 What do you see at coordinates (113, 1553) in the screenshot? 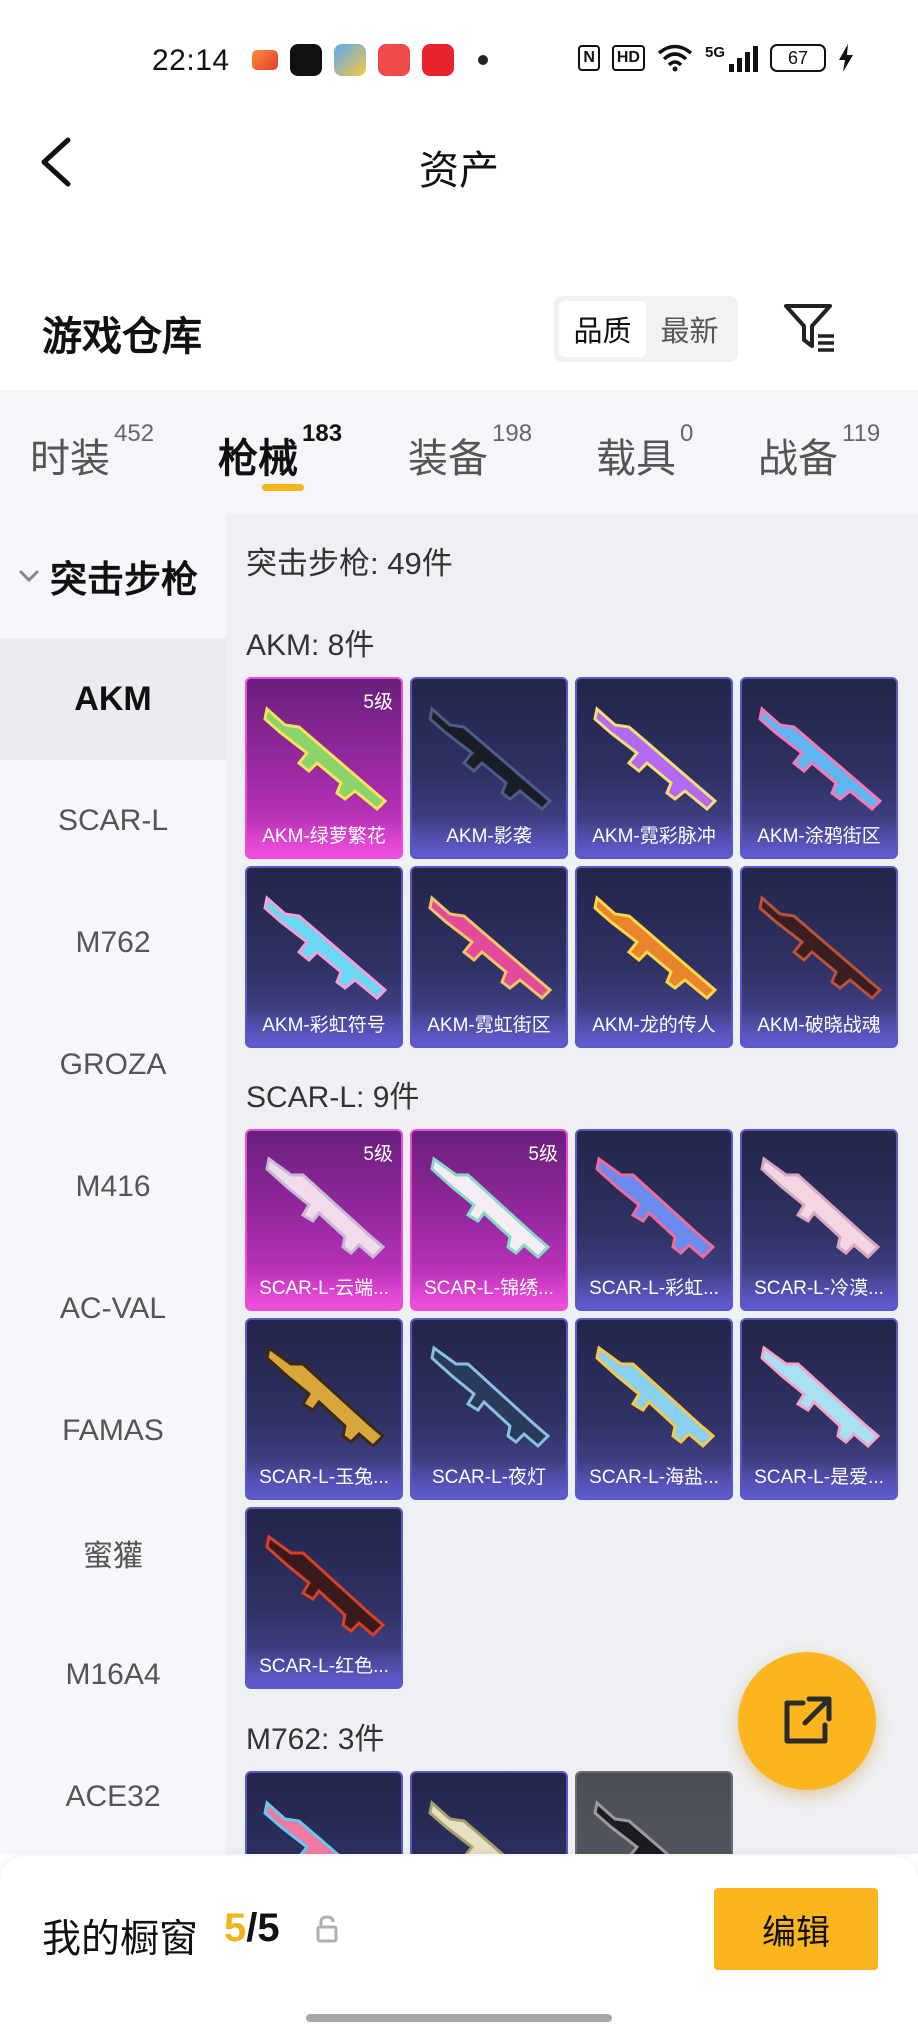
I see `sidebar-item-honey-badger: 蜜獾` at bounding box center [113, 1553].